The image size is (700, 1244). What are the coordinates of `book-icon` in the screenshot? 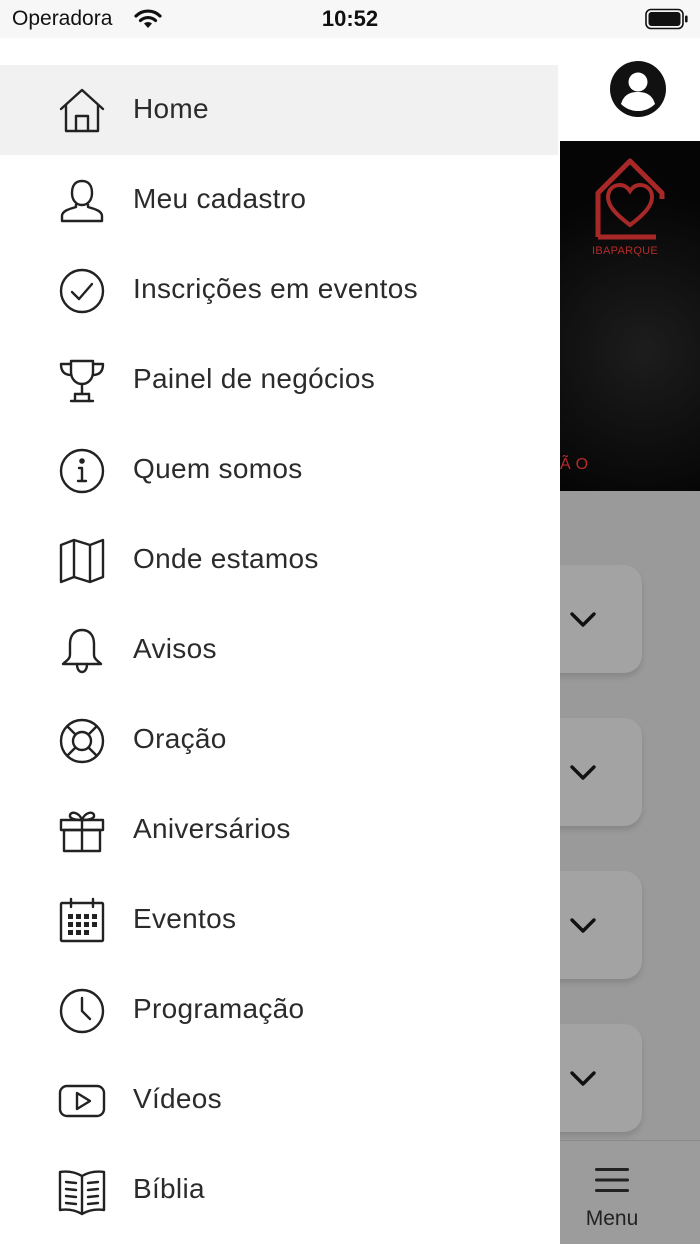 It's located at (82, 1191).